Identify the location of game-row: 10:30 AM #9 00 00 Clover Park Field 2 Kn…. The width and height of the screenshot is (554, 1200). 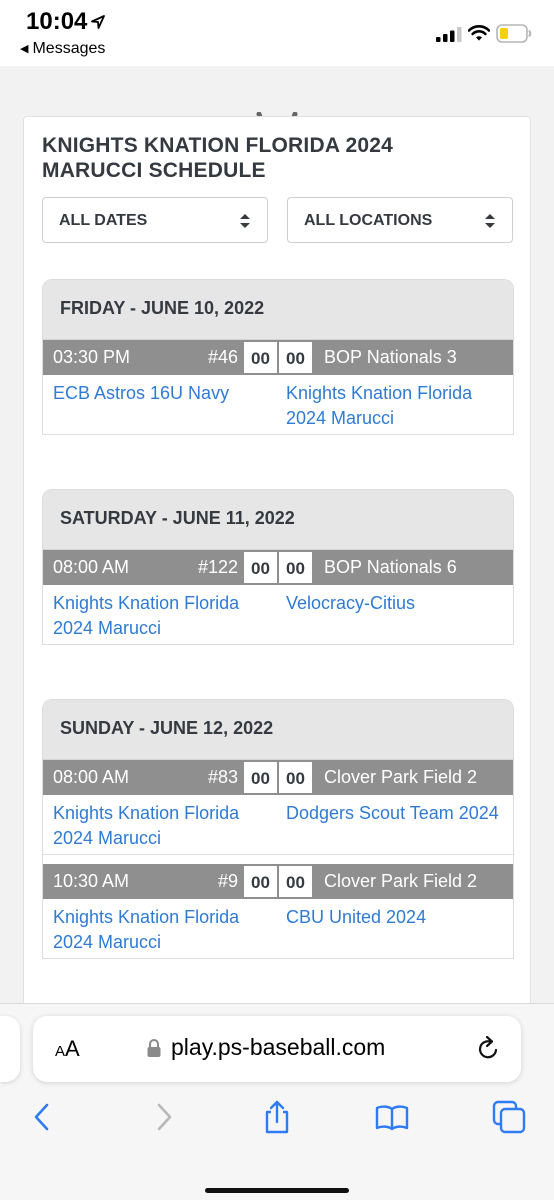
(278, 911).